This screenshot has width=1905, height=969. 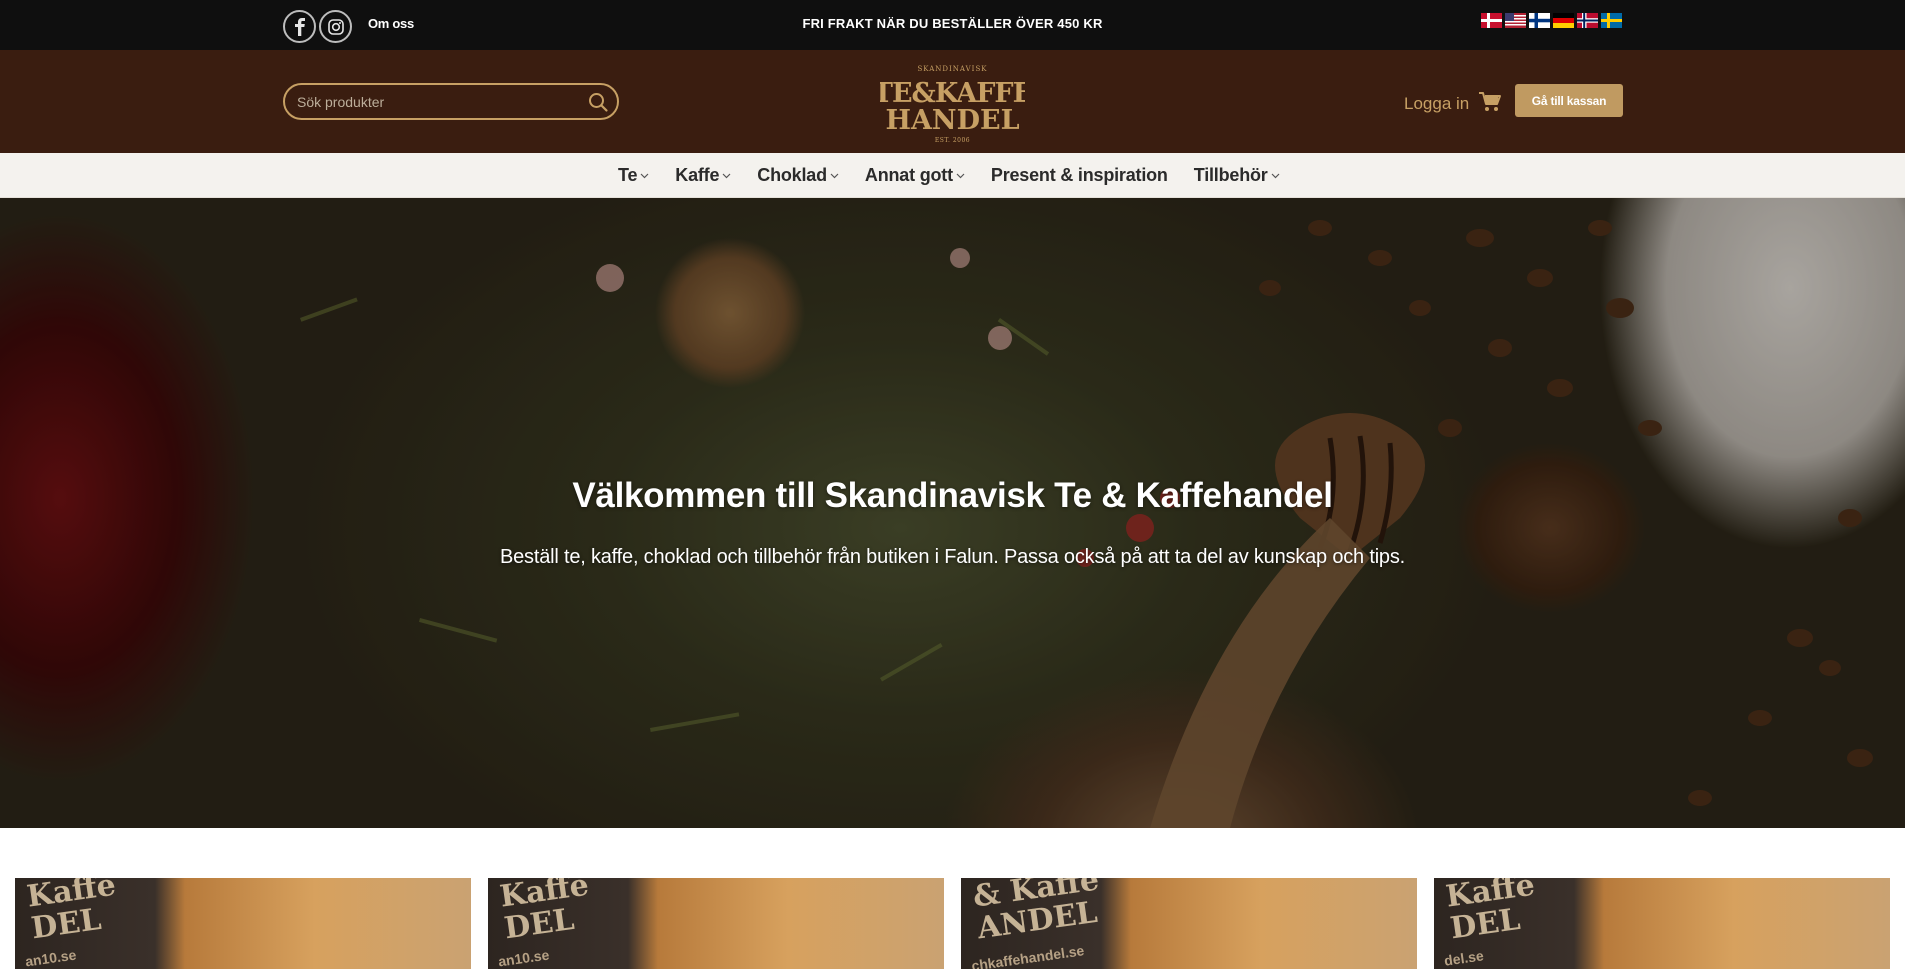 I want to click on card-logo-text: & Kaffe ANDEL, so click(x=1036, y=912).